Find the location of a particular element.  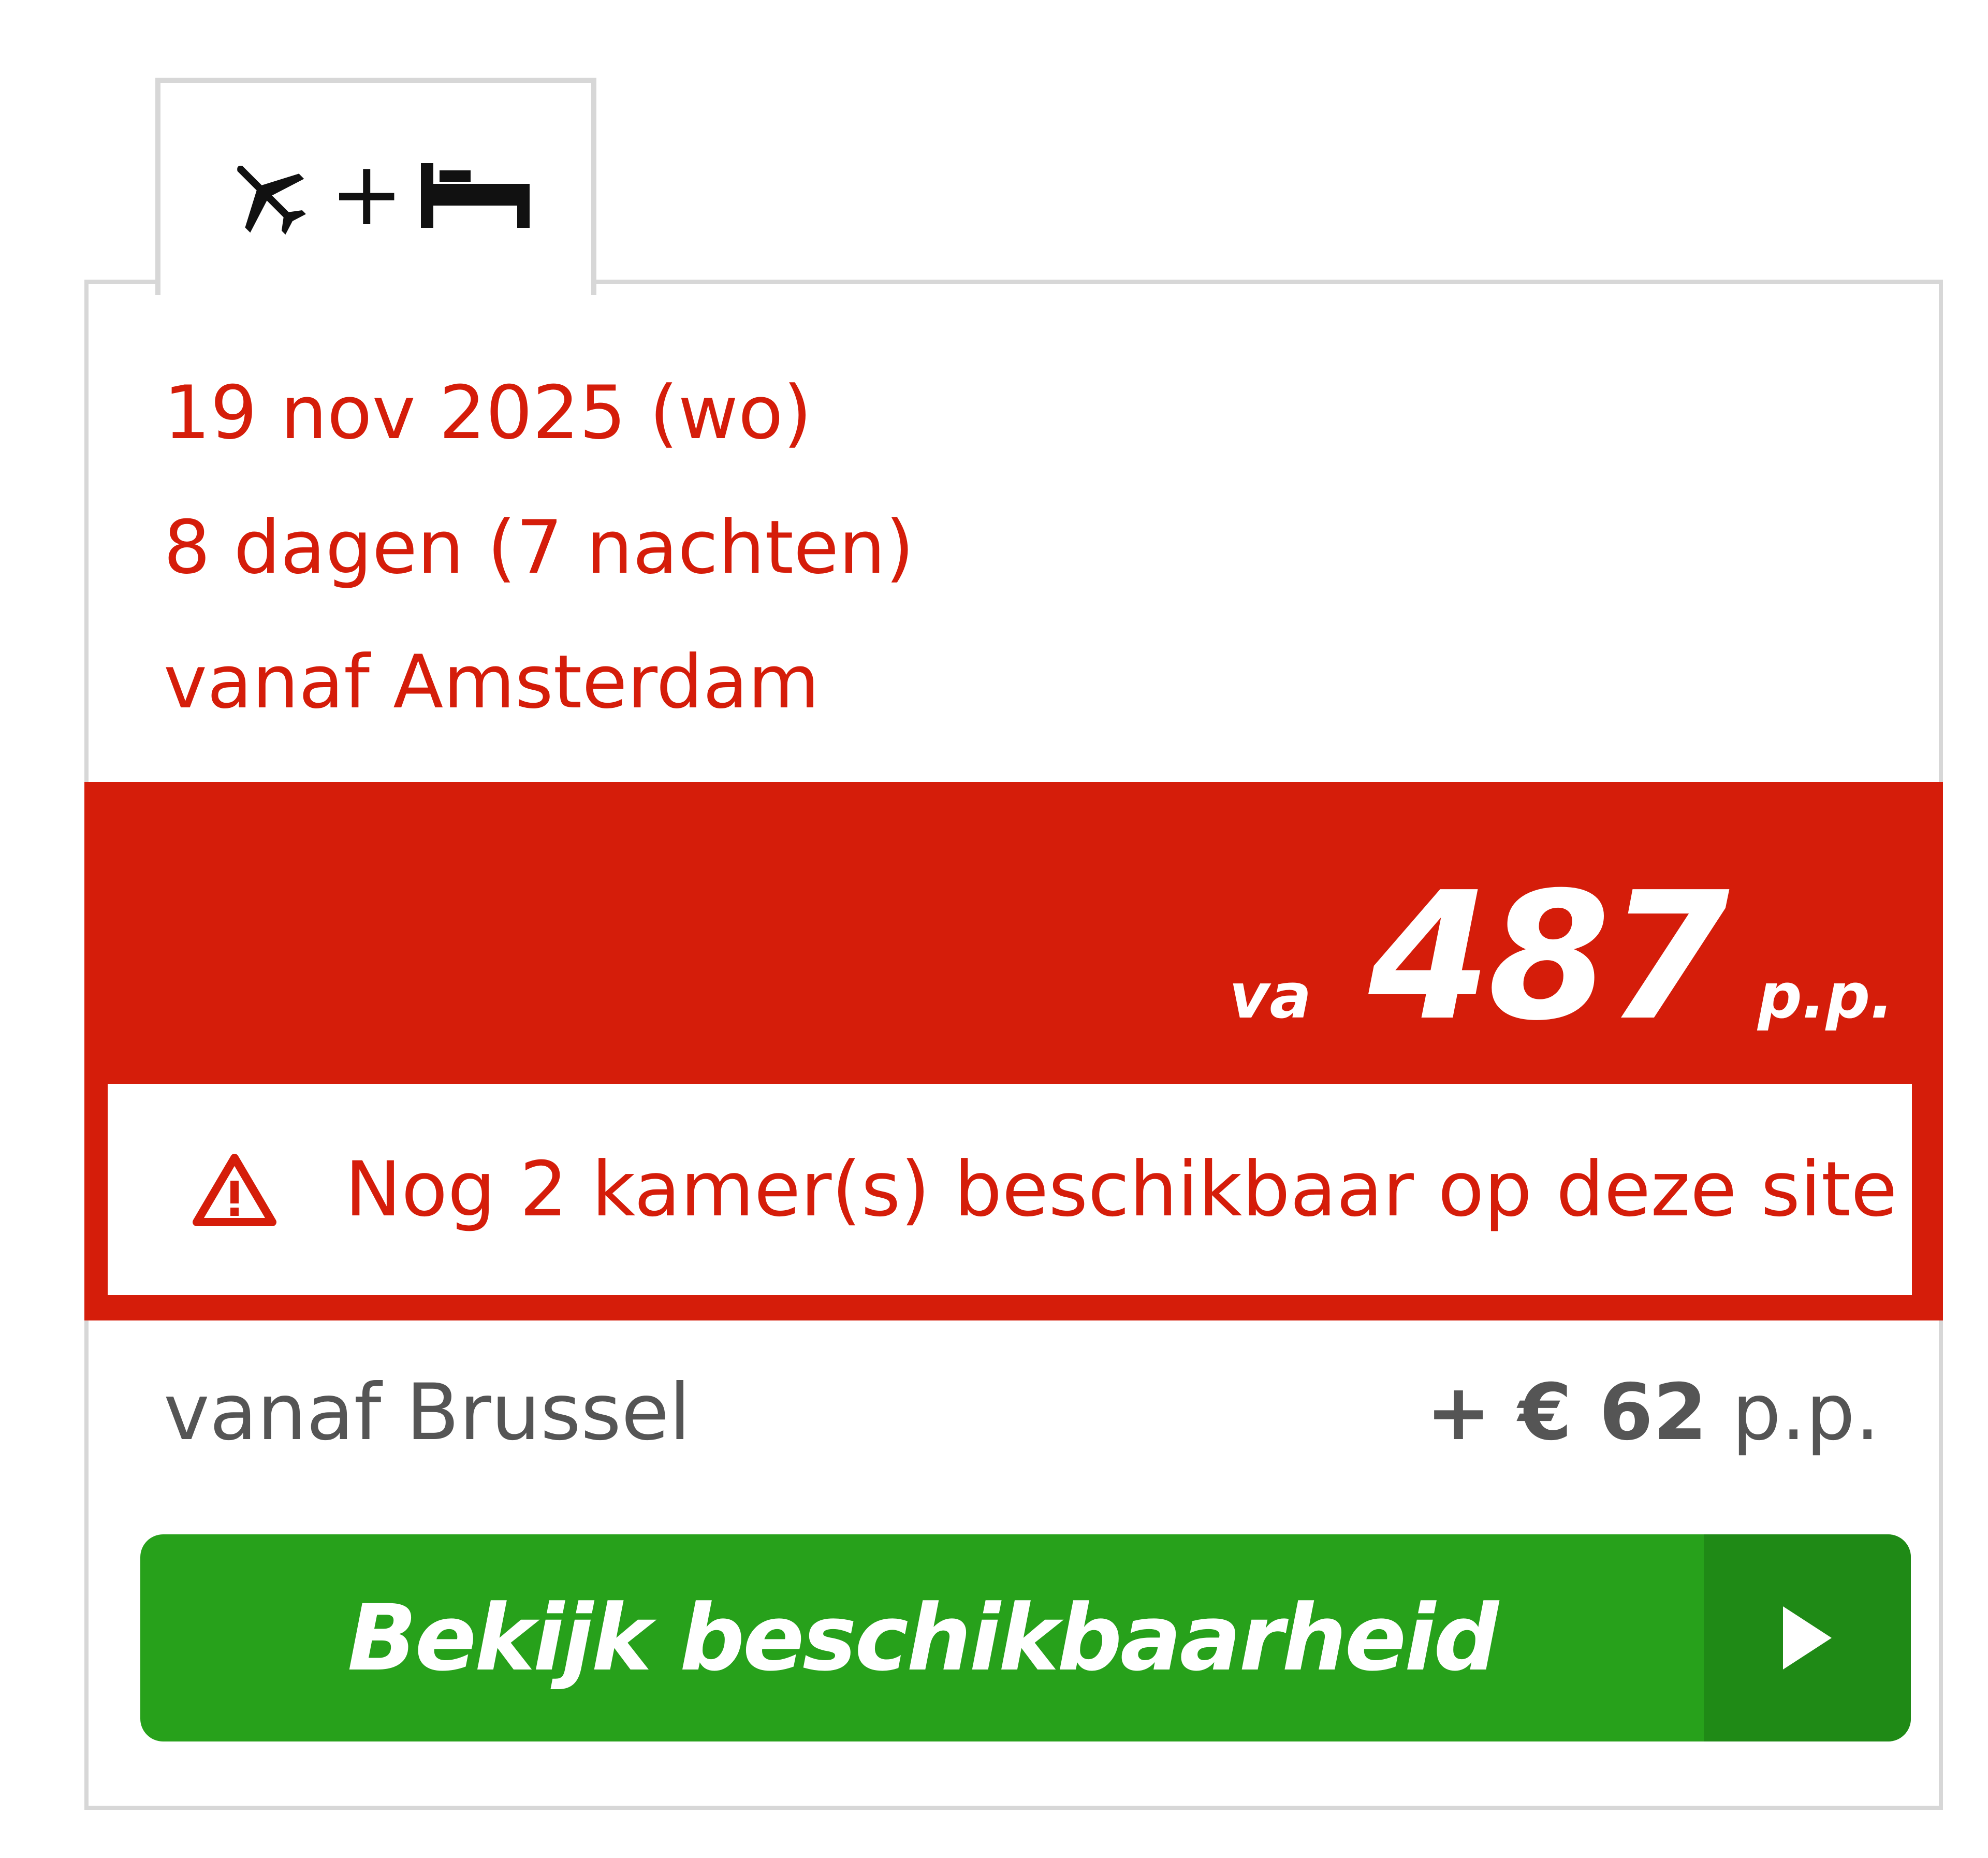

chevron-right-icon is located at coordinates (1807, 1638).